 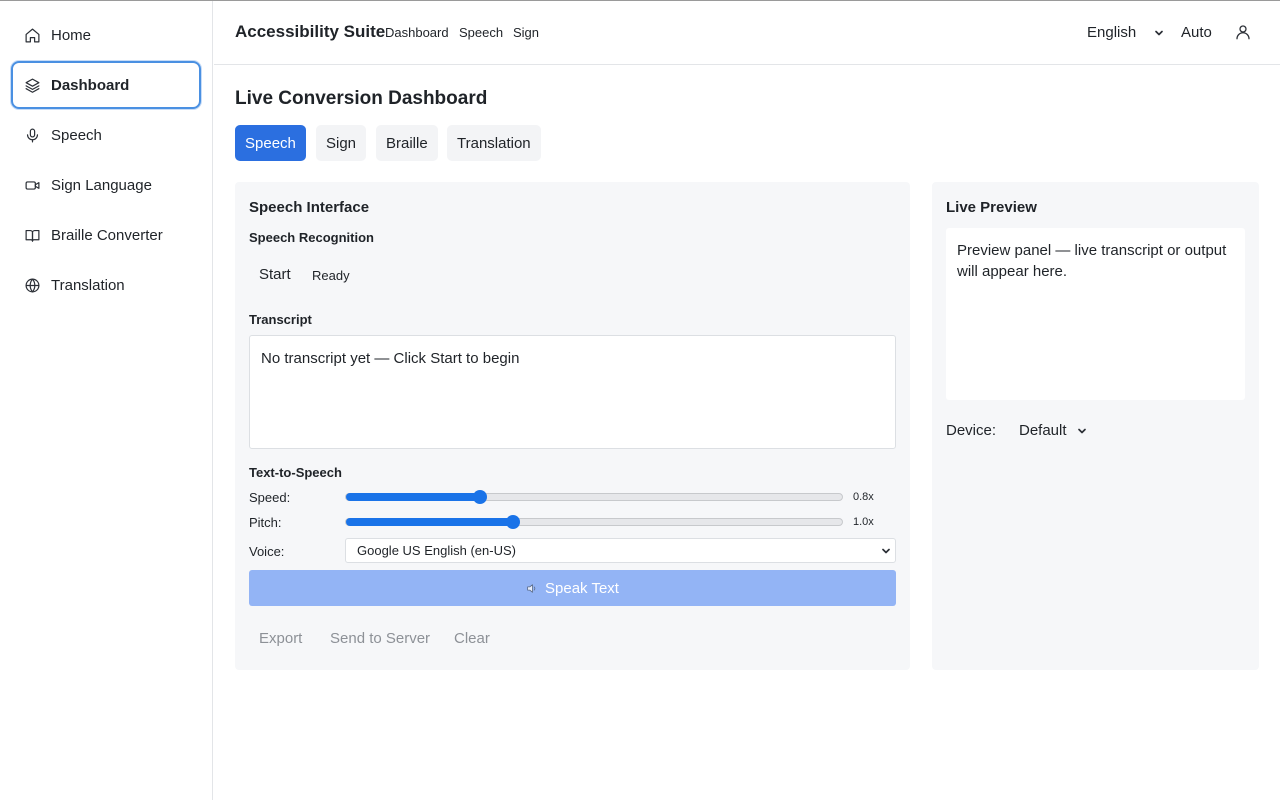 What do you see at coordinates (106, 135) in the screenshot?
I see `sidebar-item-speech: Speech` at bounding box center [106, 135].